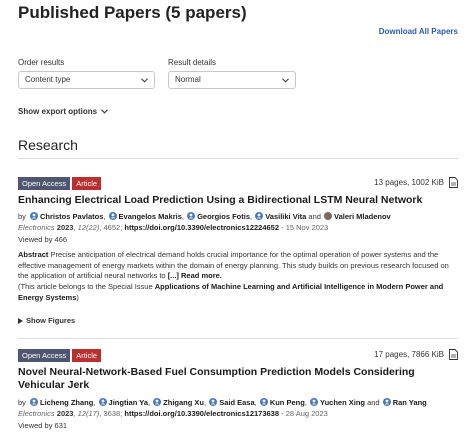  Describe the element at coordinates (195, 275) in the screenshot. I see `read-more-link: [...] Read more.` at that location.